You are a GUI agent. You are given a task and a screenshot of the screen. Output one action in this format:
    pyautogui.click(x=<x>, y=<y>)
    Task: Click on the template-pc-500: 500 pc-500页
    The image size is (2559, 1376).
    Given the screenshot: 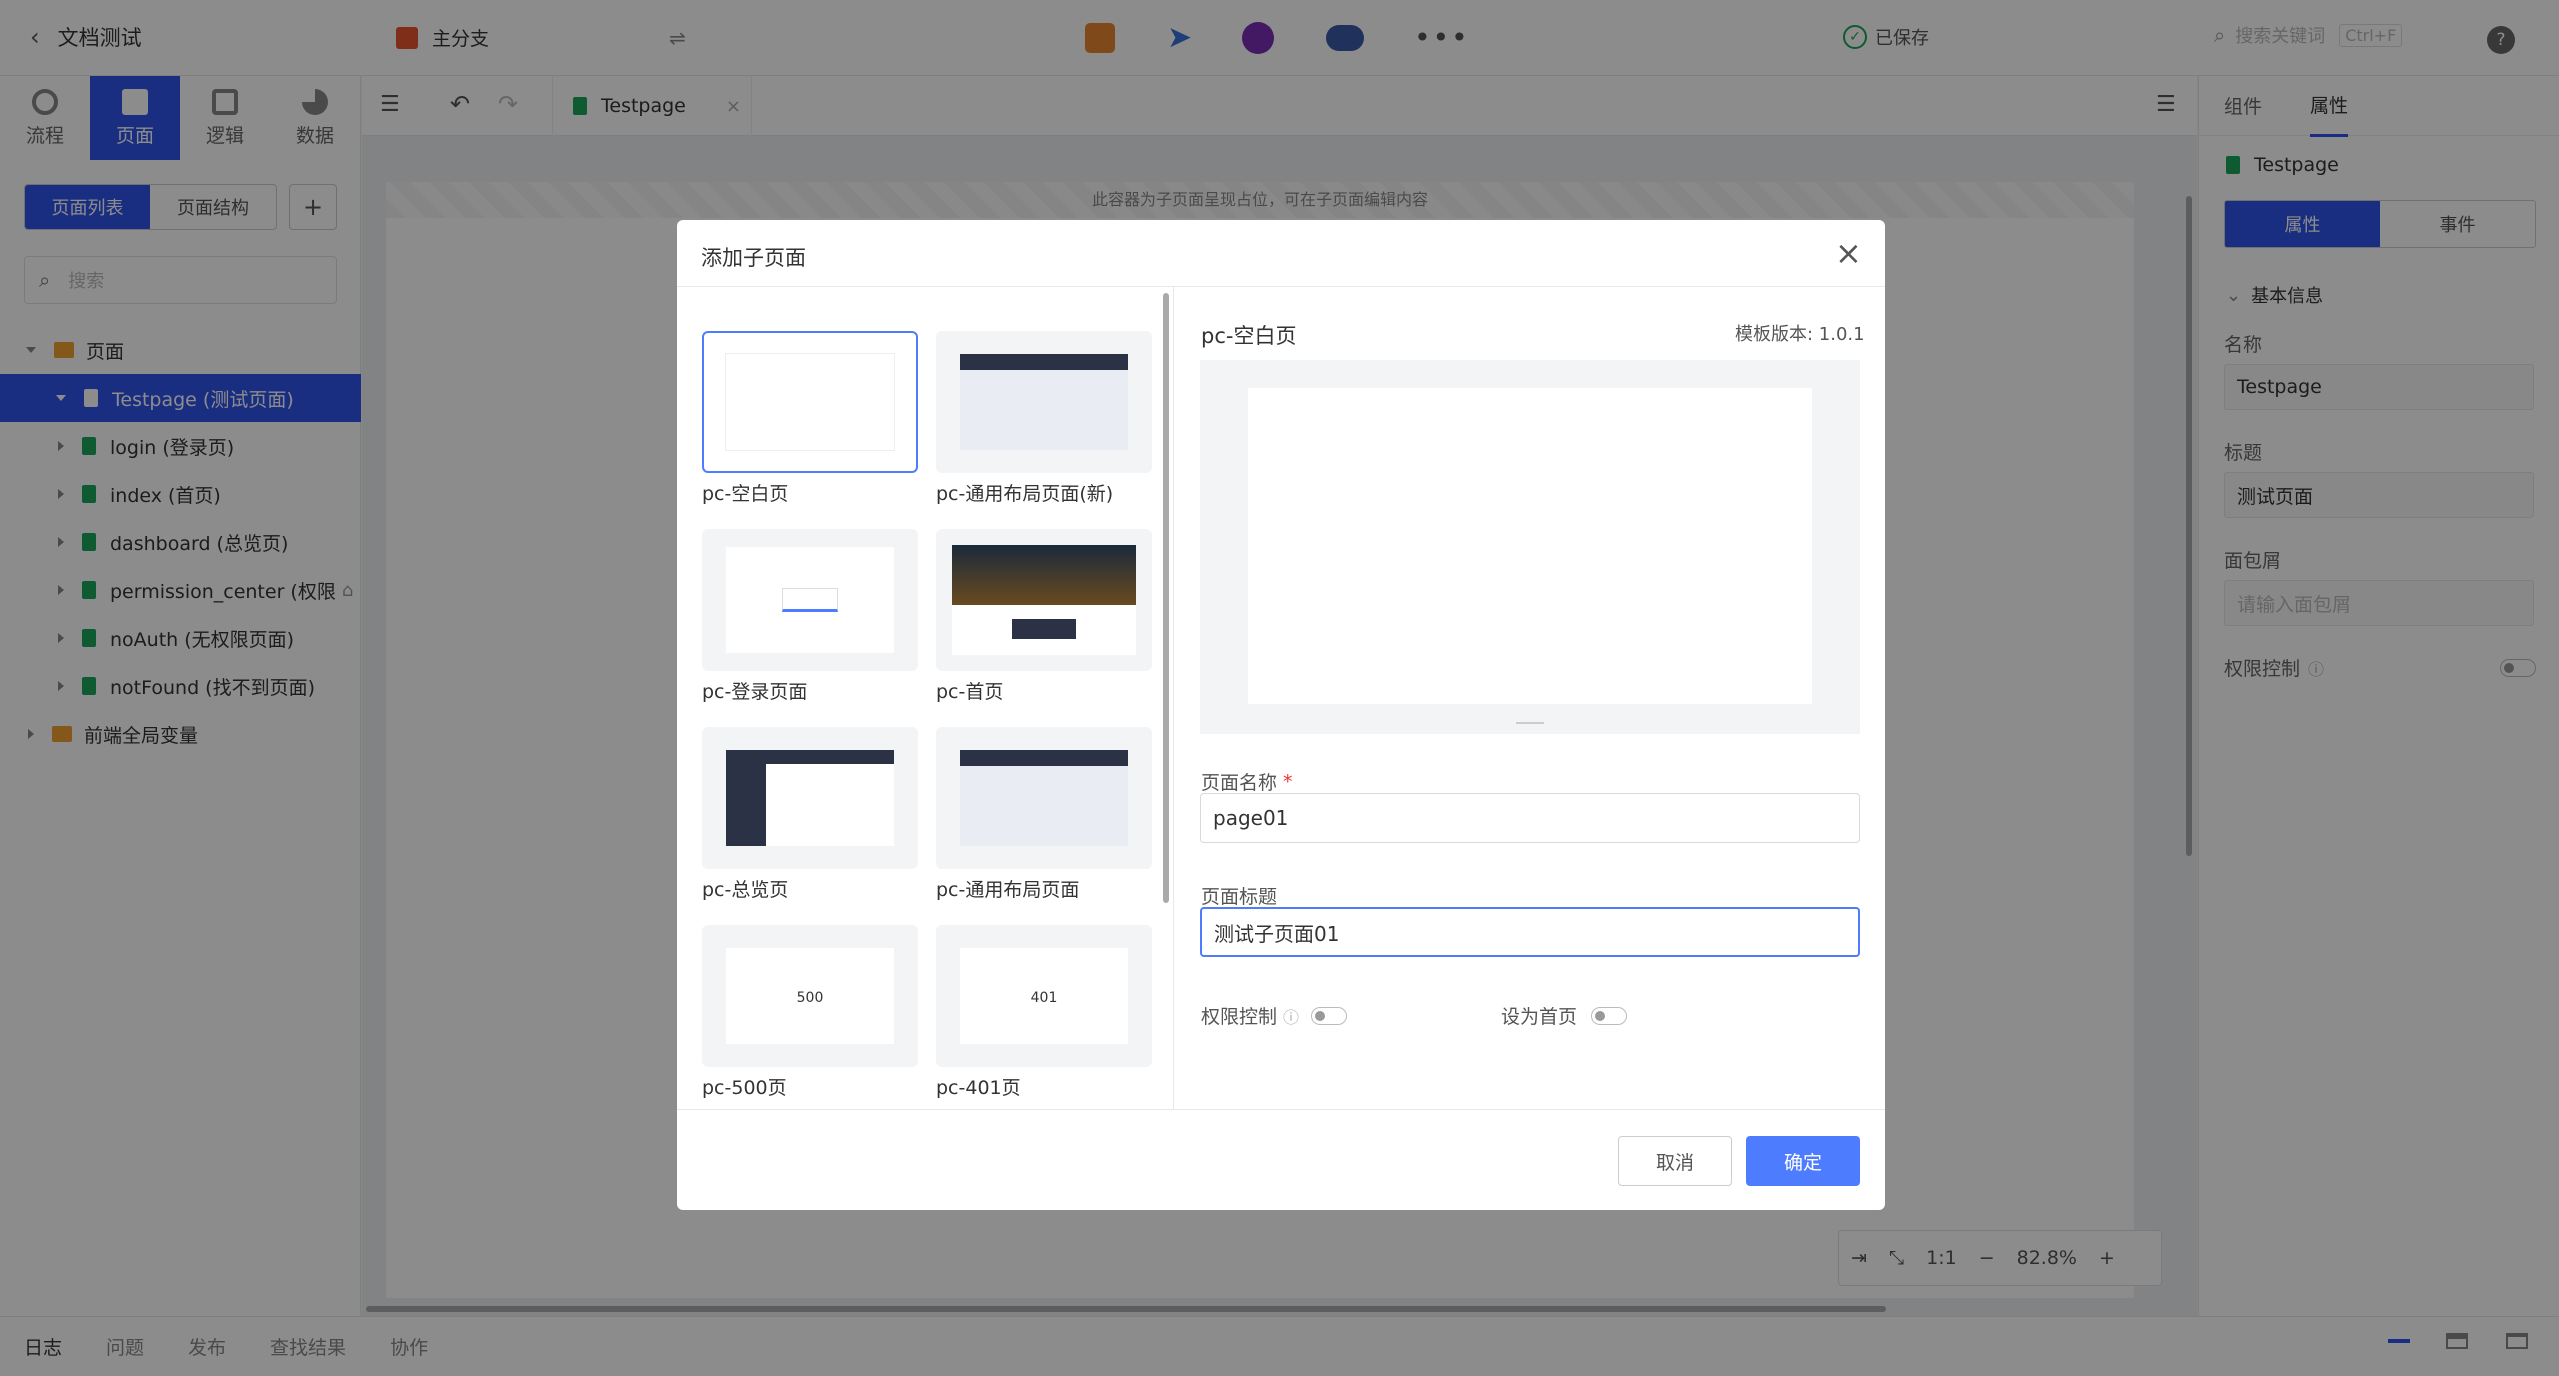 What is the action you would take?
    pyautogui.click(x=810, y=1012)
    